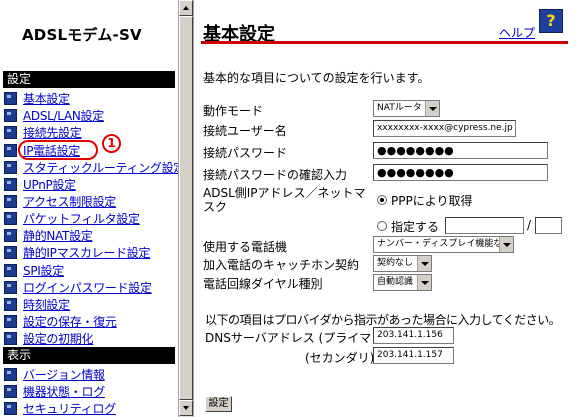 This screenshot has width=584, height=417. I want to click on phone-device-select: ナンバー・ディスプレイ機能なし, so click(443, 244).